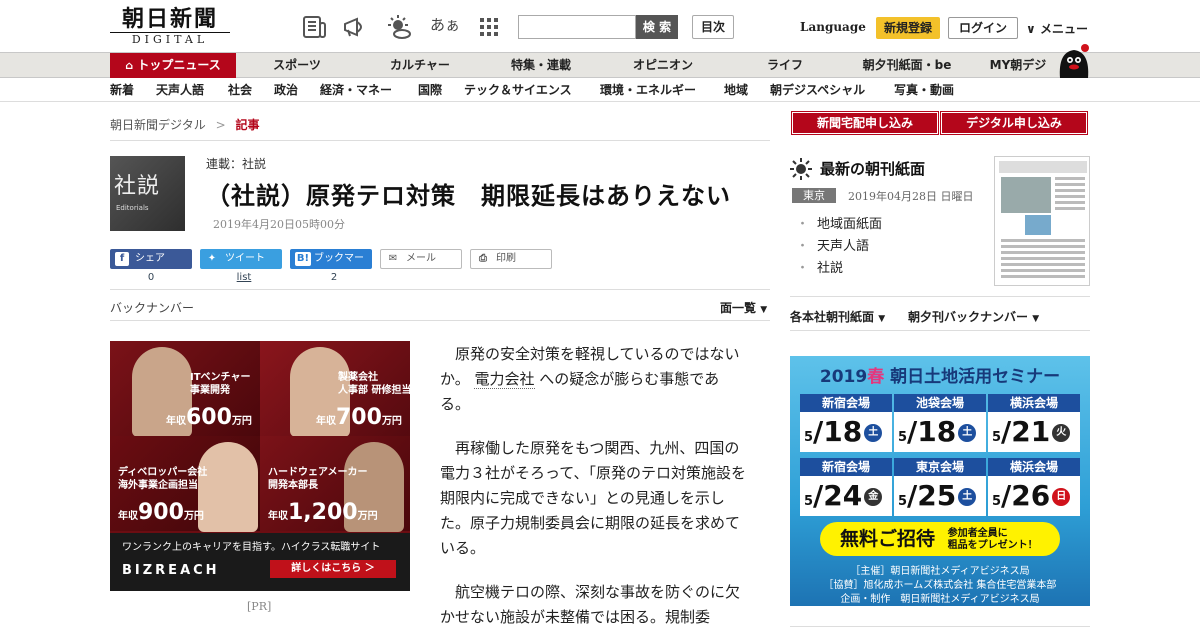  Describe the element at coordinates (940, 467) in the screenshot. I see `venue-name: 東京会場` at that location.